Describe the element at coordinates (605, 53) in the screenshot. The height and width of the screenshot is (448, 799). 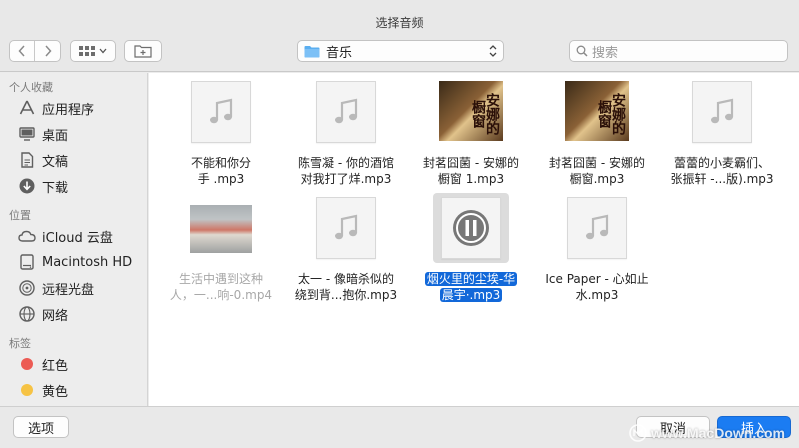
I see `search-placeholder: 搜索` at that location.